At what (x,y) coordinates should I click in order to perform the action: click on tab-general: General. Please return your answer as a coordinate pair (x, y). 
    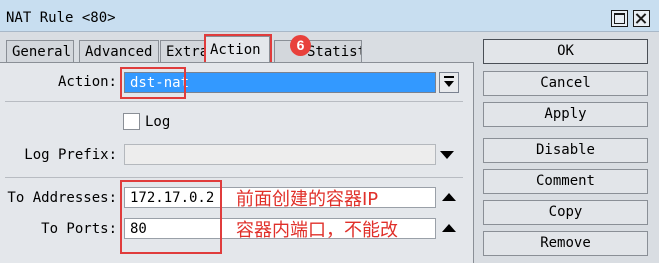
    Looking at the image, I should click on (40, 51).